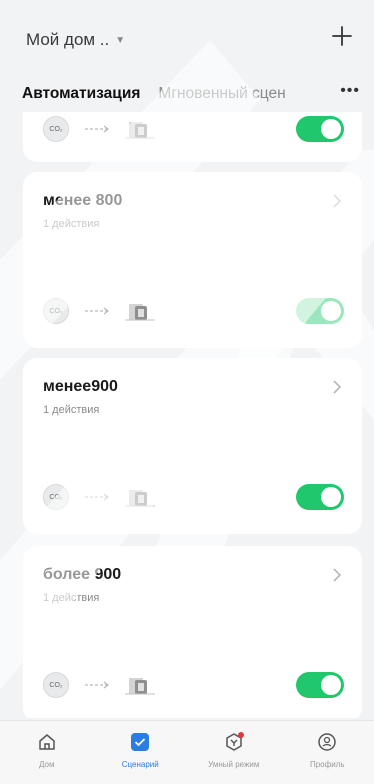  Describe the element at coordinates (68, 39) in the screenshot. I see `home-name: Мой дом ..` at that location.